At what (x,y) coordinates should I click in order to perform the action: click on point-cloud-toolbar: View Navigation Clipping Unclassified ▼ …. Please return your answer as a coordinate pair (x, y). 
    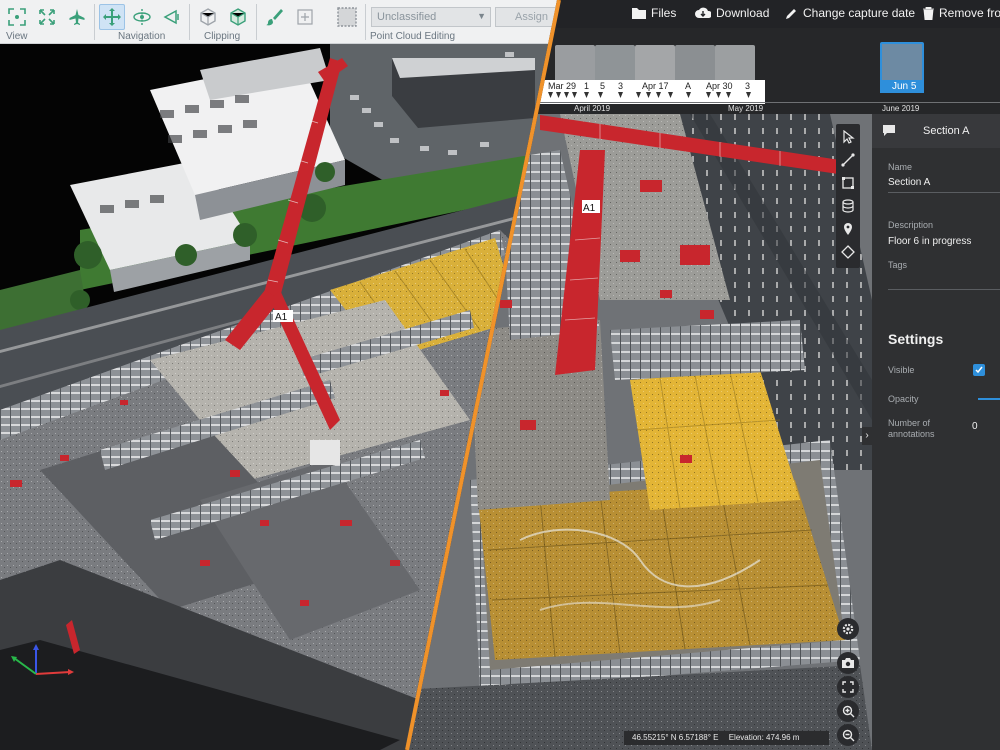
    Looking at the image, I should click on (278, 22).